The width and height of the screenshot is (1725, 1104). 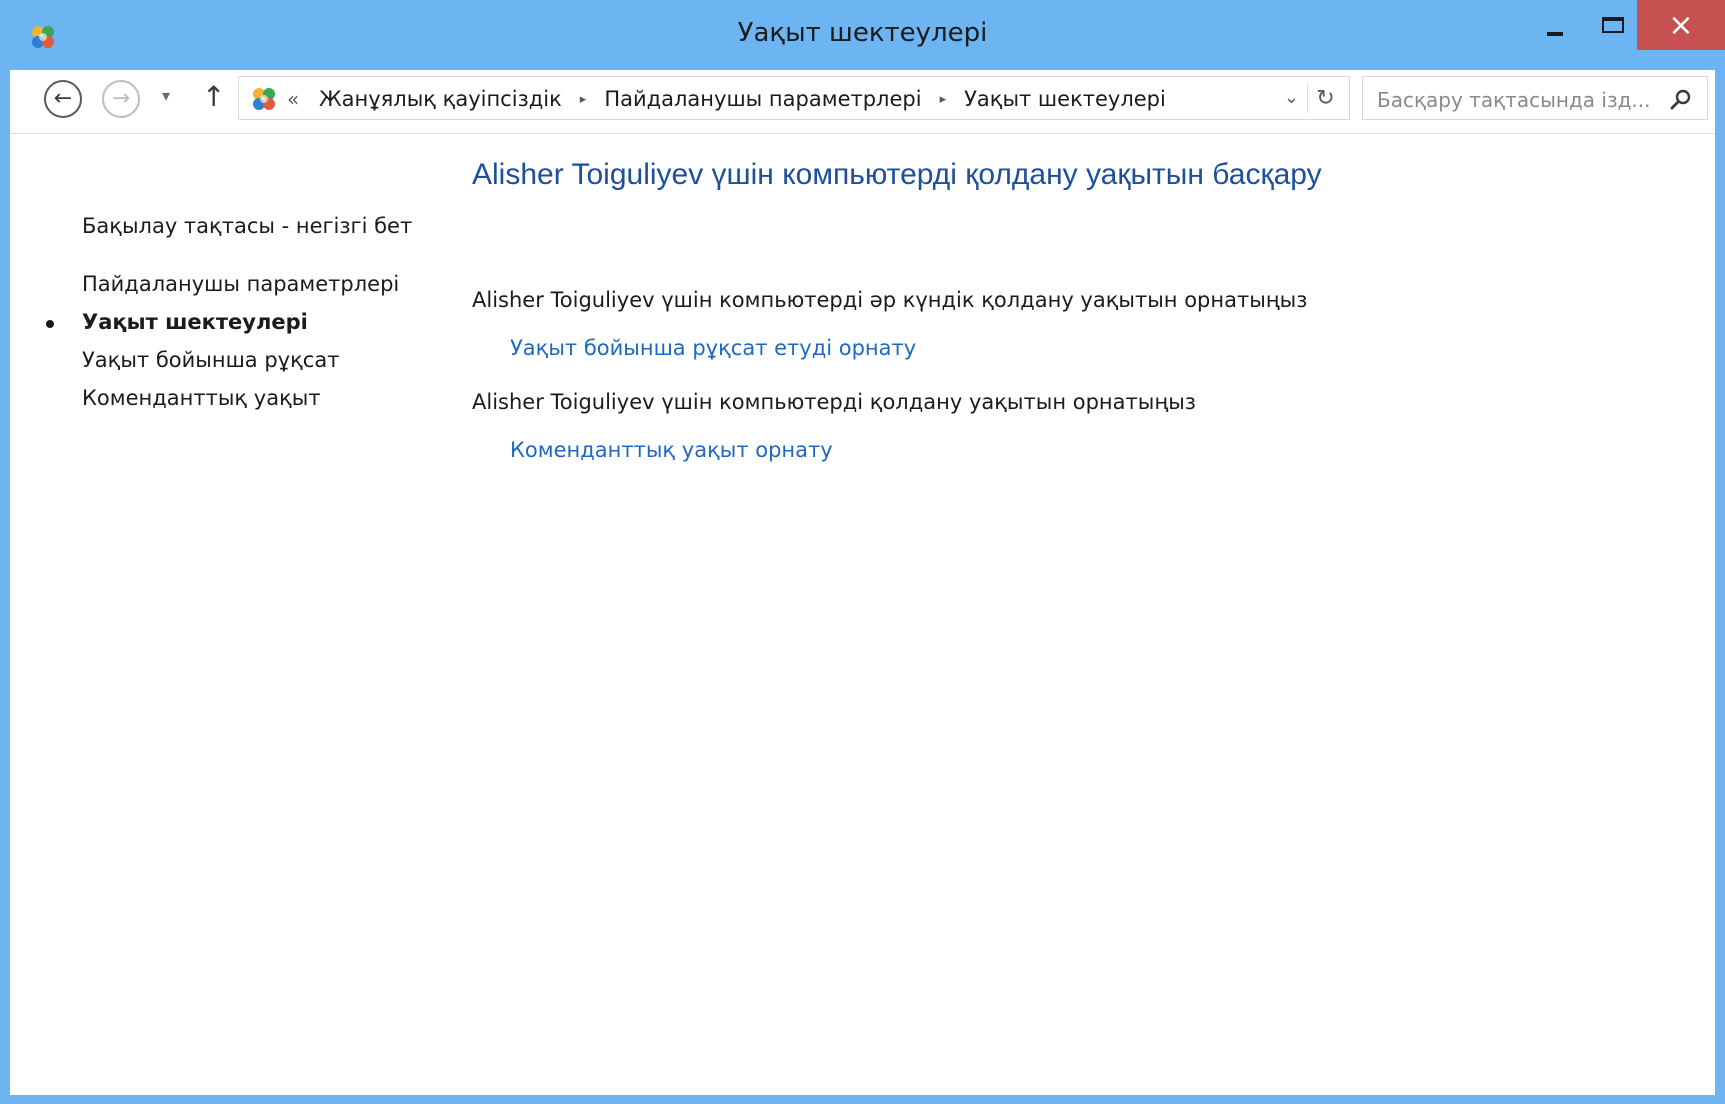 I want to click on sidebar-item-user-settings: Пайдаланушы параметрлері, so click(x=240, y=284).